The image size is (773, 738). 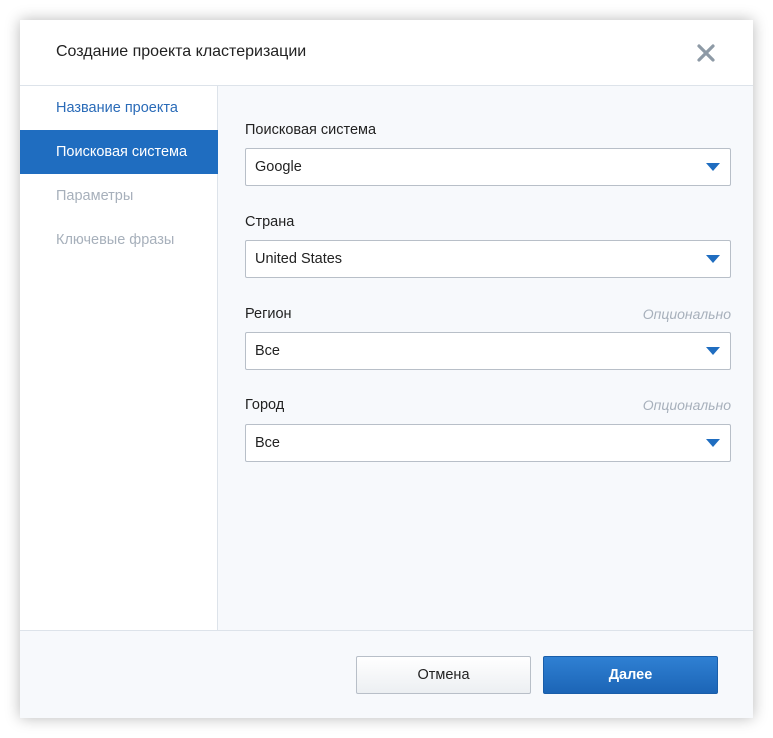 I want to click on sidebar-item-parameters: Параметры, so click(x=119, y=196).